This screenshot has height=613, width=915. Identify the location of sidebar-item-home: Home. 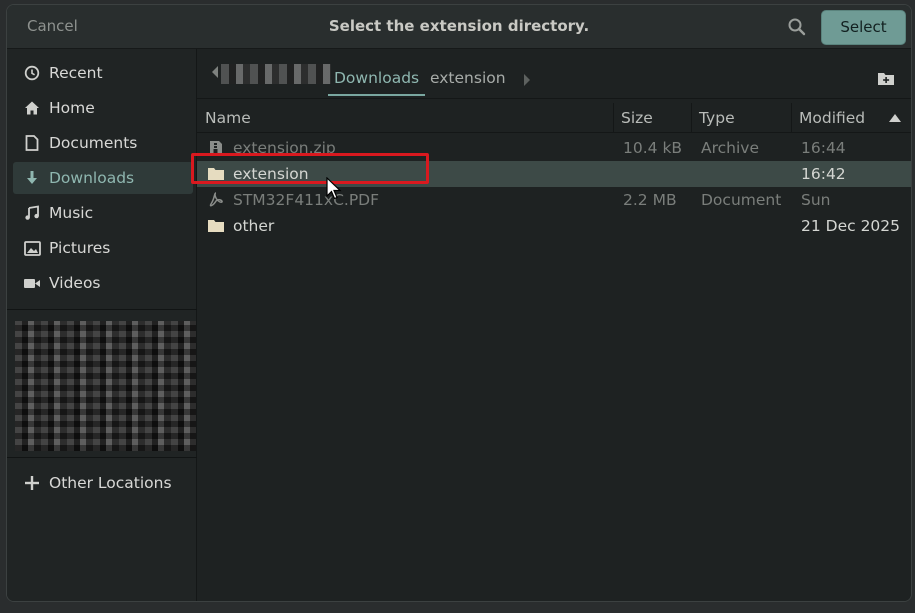
(103, 108).